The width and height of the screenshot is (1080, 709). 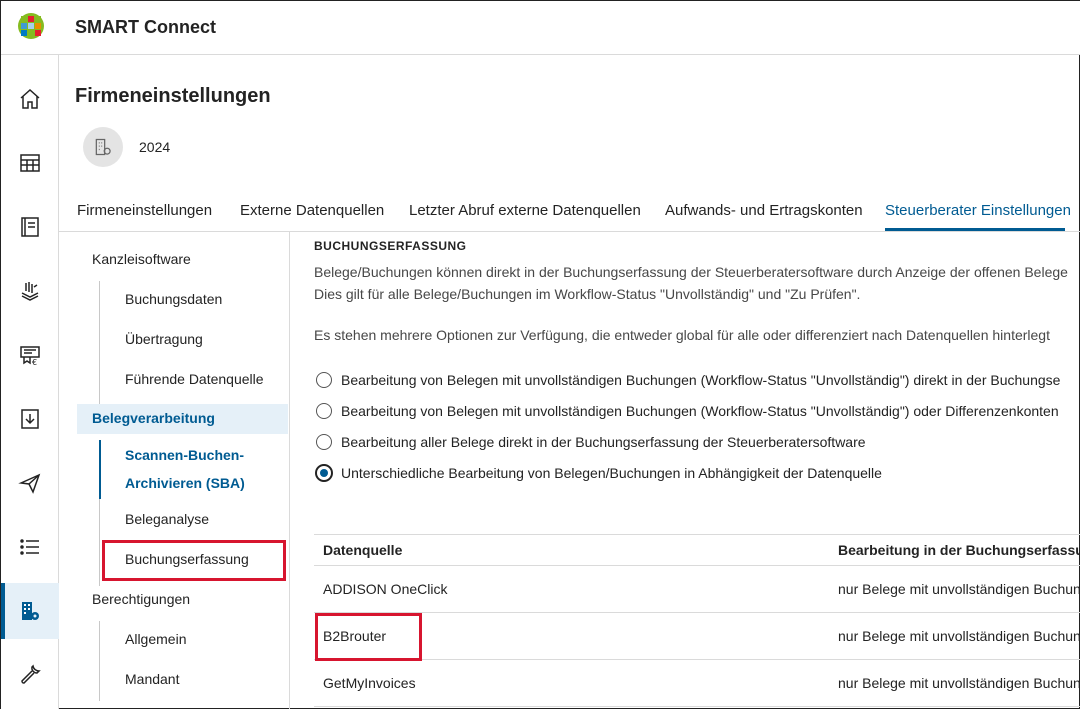 I want to click on subnav-group-kanzleisoftware: Kanzleisoftware, so click(x=141, y=259).